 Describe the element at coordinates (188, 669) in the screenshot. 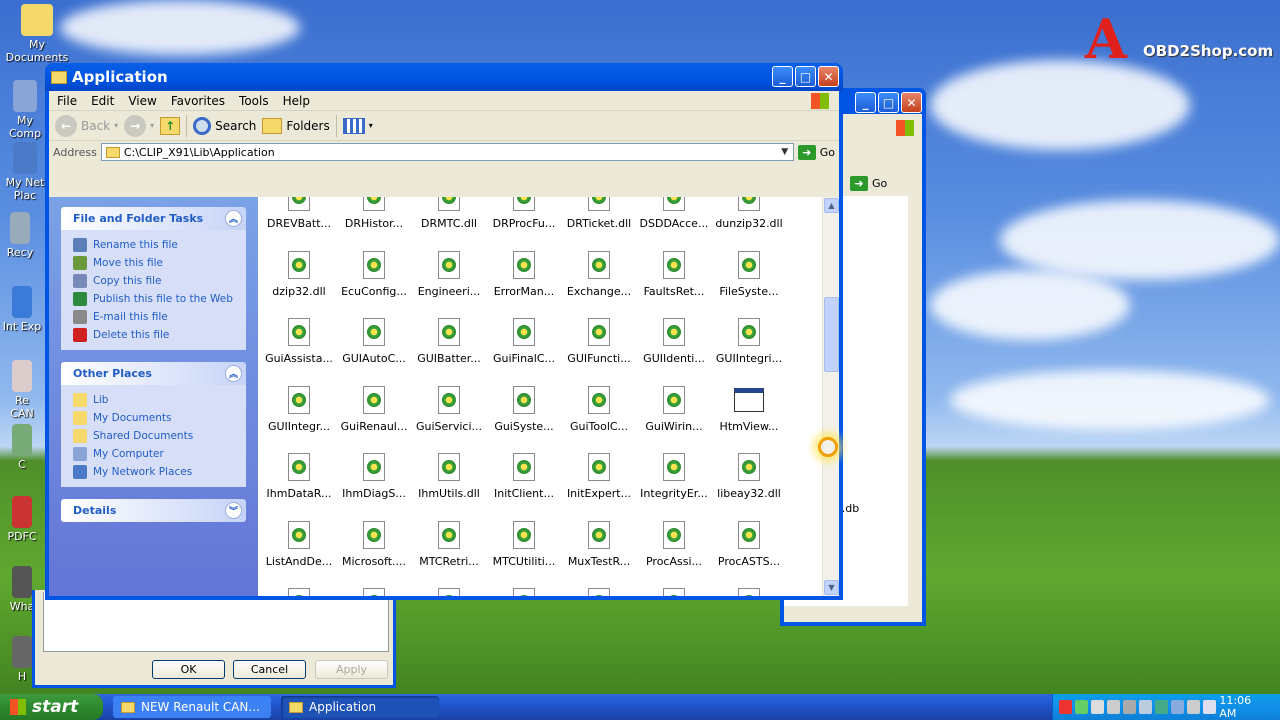

I see `ok-button: OK` at that location.